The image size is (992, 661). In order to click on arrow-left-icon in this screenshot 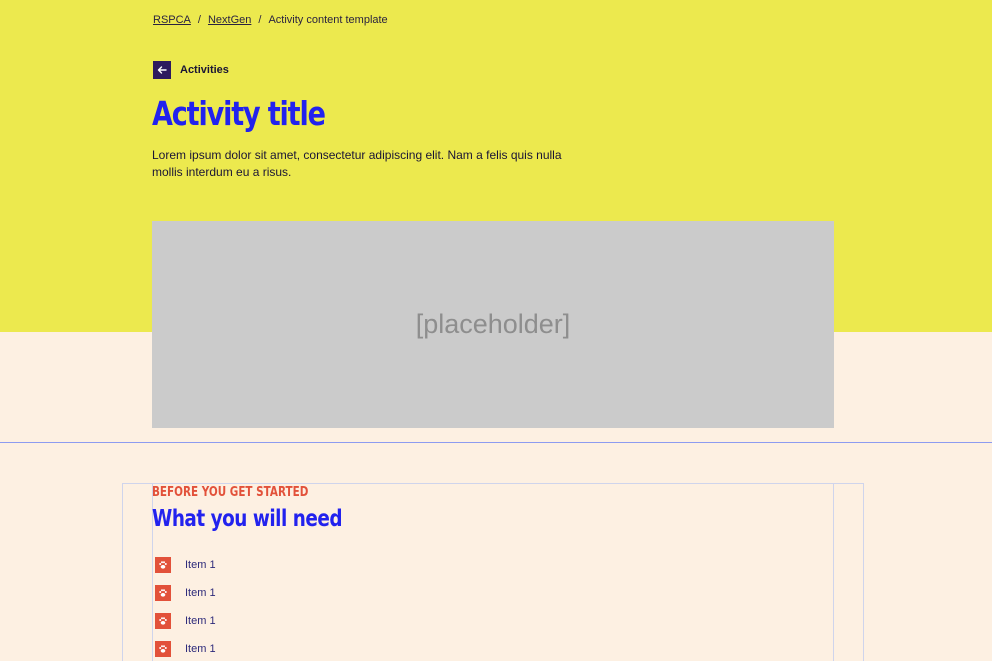, I will do `click(162, 70)`.